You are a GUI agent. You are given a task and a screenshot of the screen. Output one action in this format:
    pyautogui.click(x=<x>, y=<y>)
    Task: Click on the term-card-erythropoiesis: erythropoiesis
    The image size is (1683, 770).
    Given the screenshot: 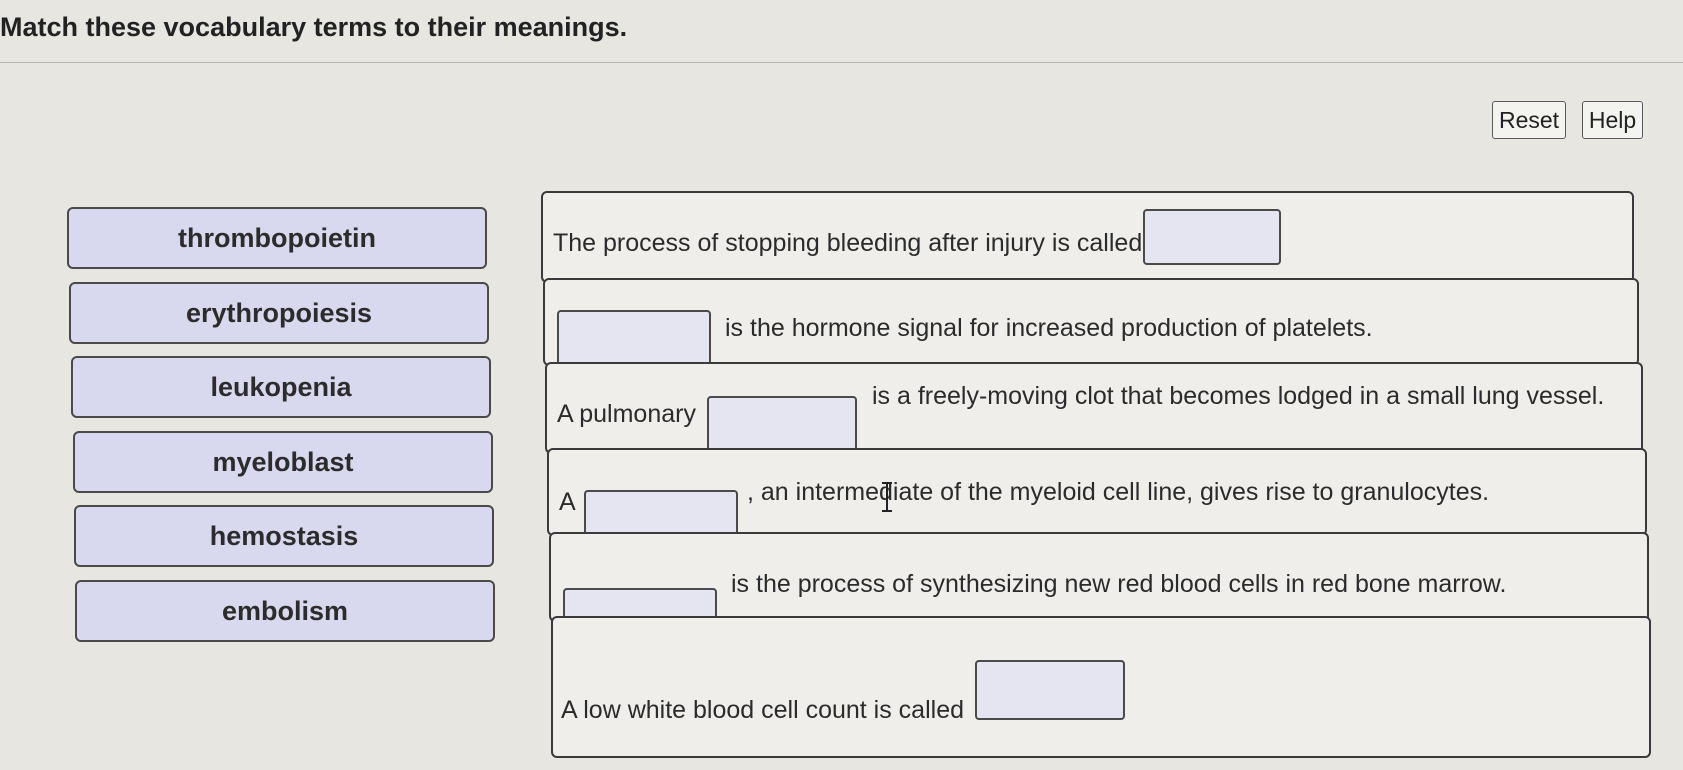 What is the action you would take?
    pyautogui.click(x=279, y=313)
    